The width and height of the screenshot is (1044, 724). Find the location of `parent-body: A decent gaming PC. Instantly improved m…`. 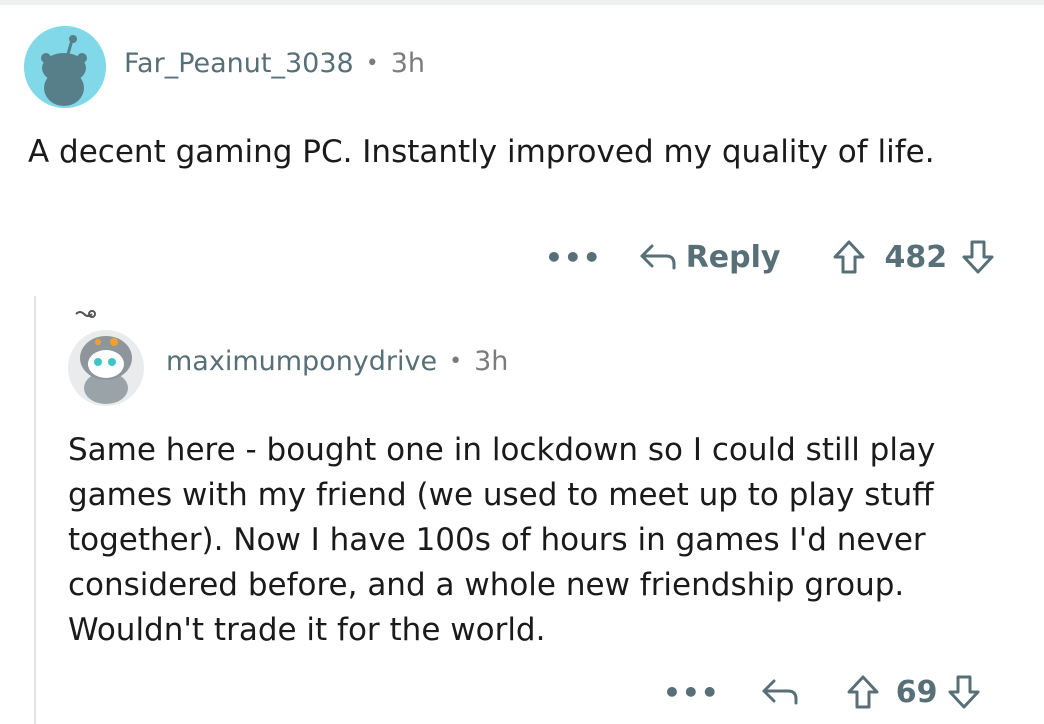

parent-body: A decent gaming PC. Instantly improved m… is located at coordinates (481, 152).